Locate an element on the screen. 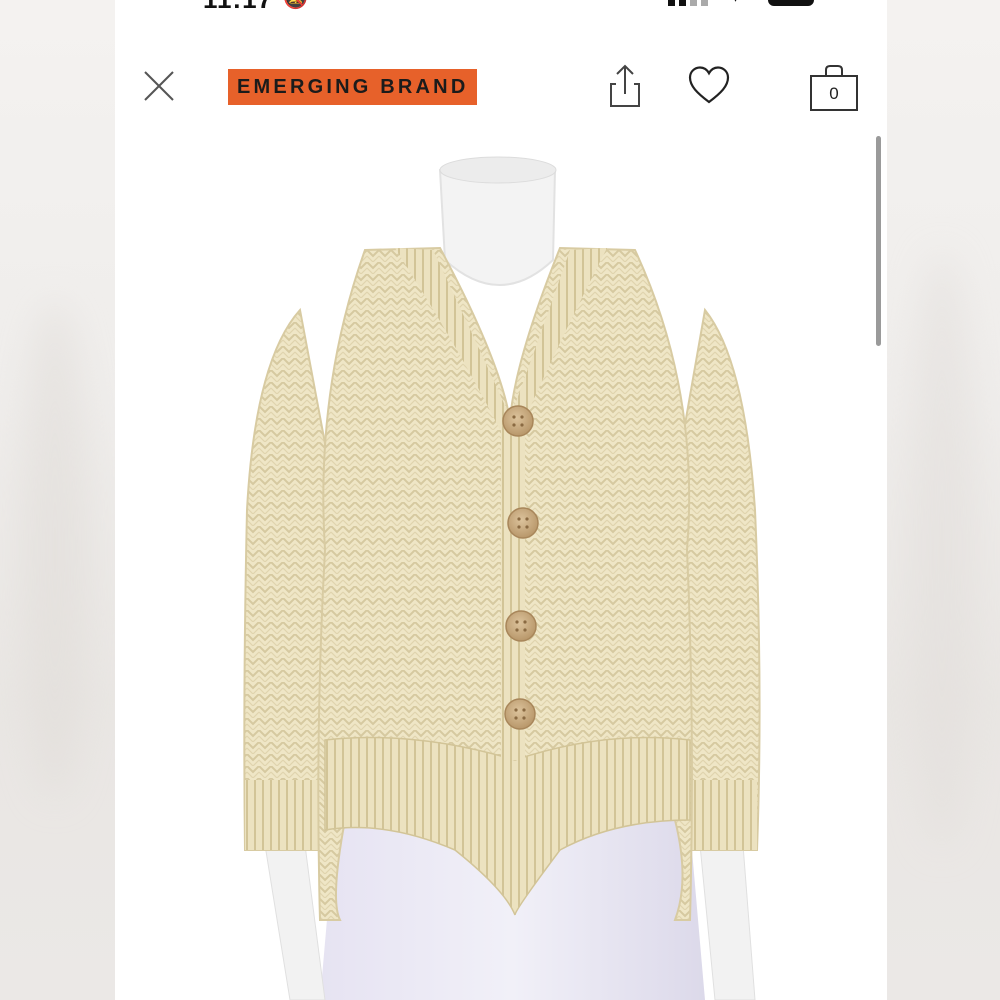  heart-icon is located at coordinates (709, 85).